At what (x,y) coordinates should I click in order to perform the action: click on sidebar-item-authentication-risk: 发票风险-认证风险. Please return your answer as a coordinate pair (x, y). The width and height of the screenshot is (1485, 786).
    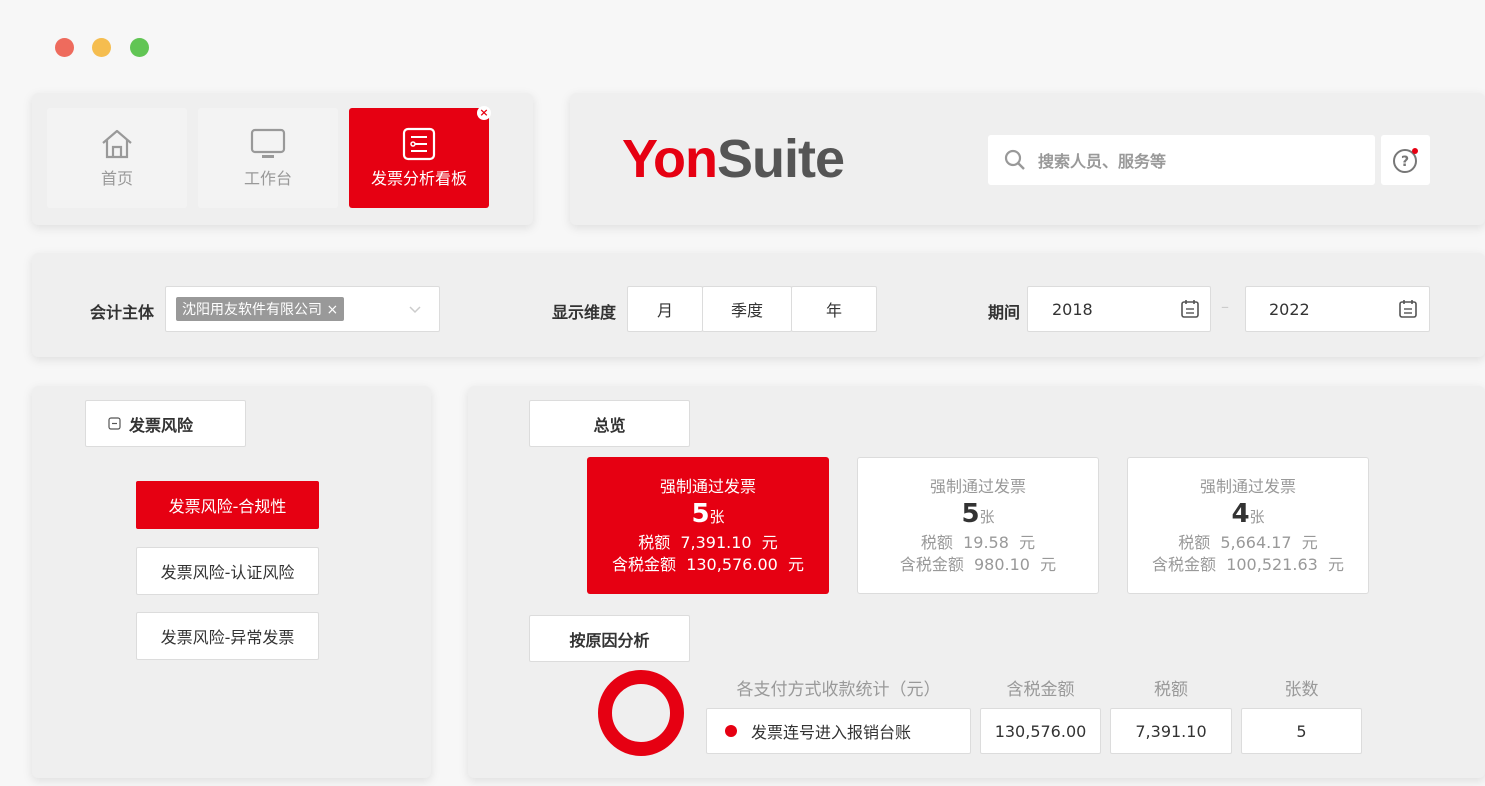
    Looking at the image, I should click on (227, 571).